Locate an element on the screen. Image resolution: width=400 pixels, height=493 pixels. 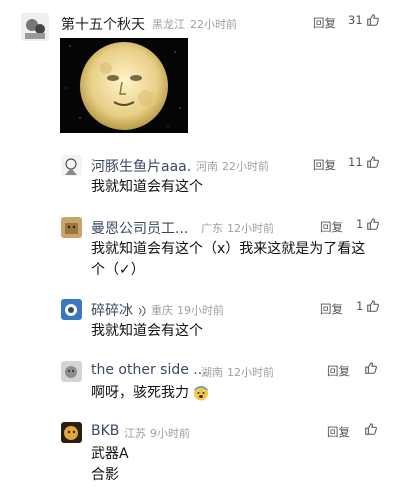
region-label: 重庆 is located at coordinates (162, 310).